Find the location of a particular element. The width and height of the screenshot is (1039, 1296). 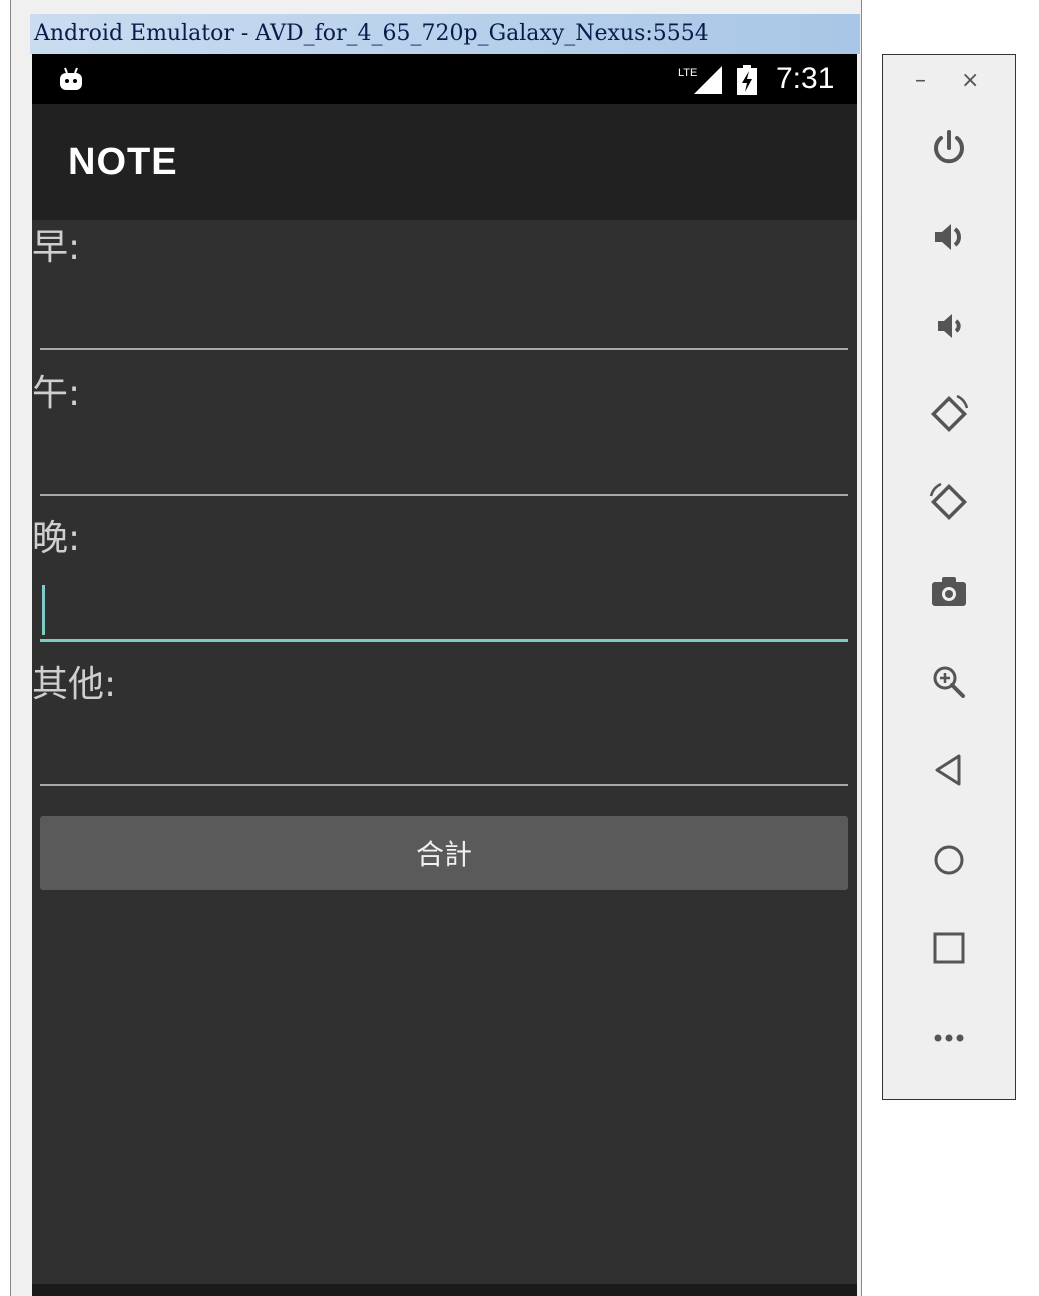

battery-icon is located at coordinates (747, 80).